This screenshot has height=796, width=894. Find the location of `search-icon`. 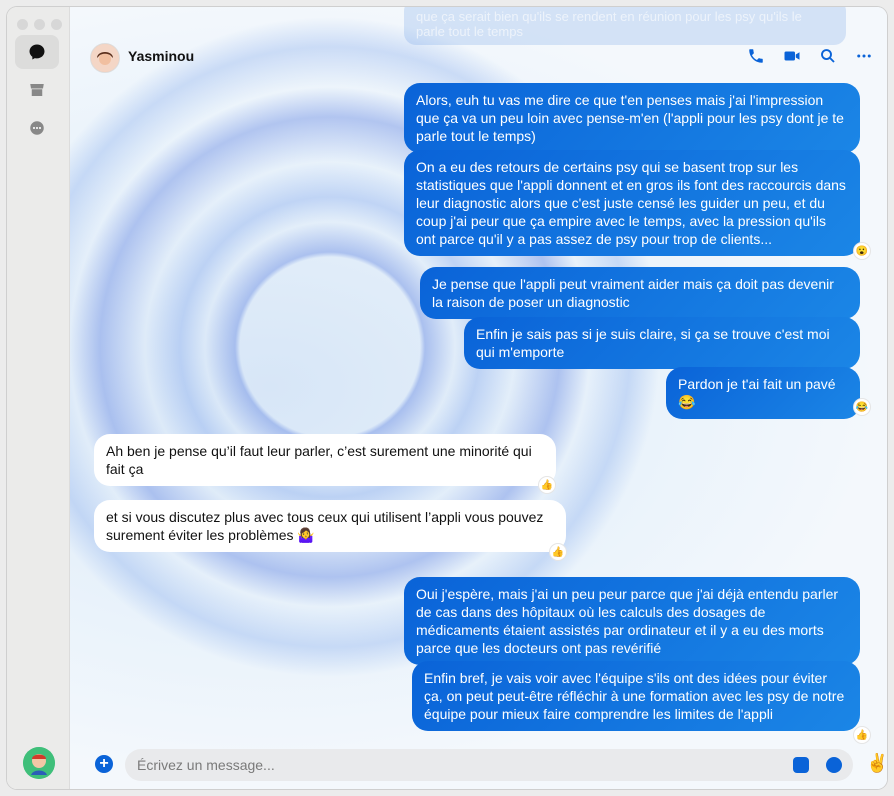

search-icon is located at coordinates (828, 56).